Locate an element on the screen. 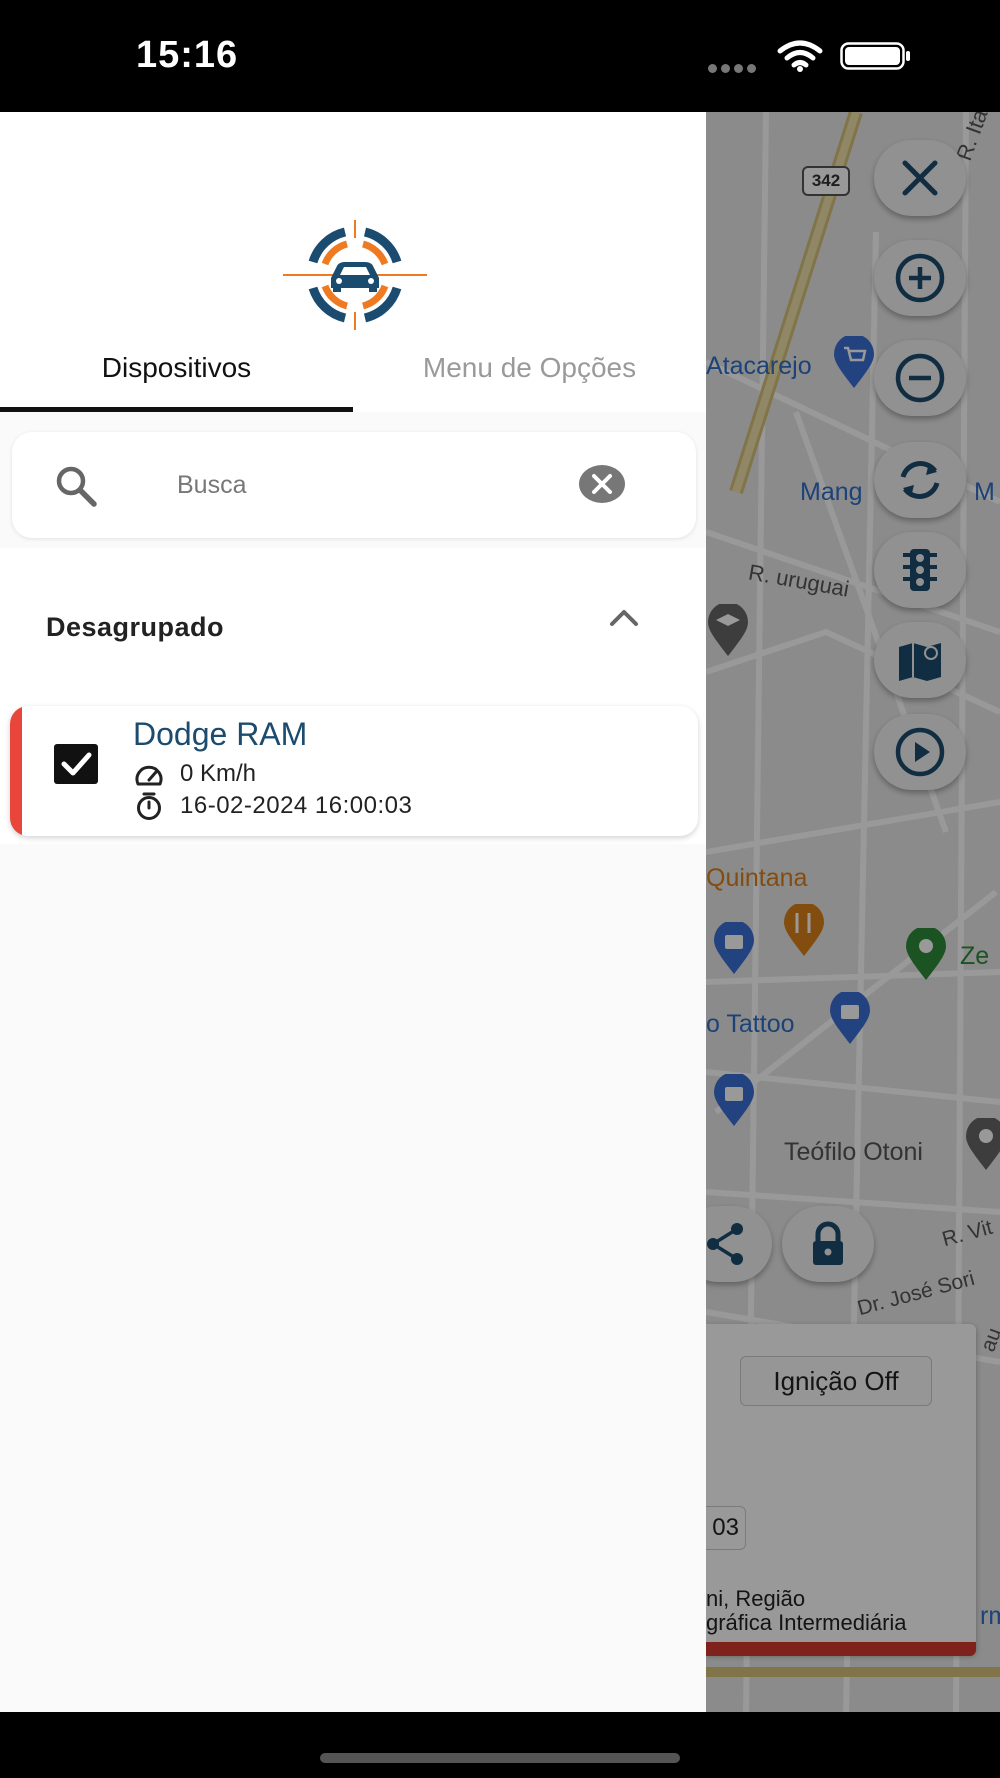 The height and width of the screenshot is (1778, 1000). device-checkbox is located at coordinates (76, 764).